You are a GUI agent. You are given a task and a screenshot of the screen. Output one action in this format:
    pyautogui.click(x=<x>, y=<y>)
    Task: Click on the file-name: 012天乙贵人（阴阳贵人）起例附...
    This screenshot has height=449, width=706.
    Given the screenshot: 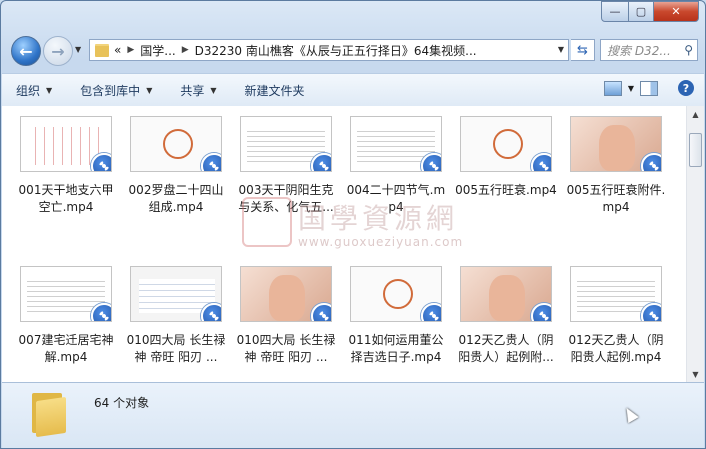 What is the action you would take?
    pyautogui.click(x=506, y=348)
    